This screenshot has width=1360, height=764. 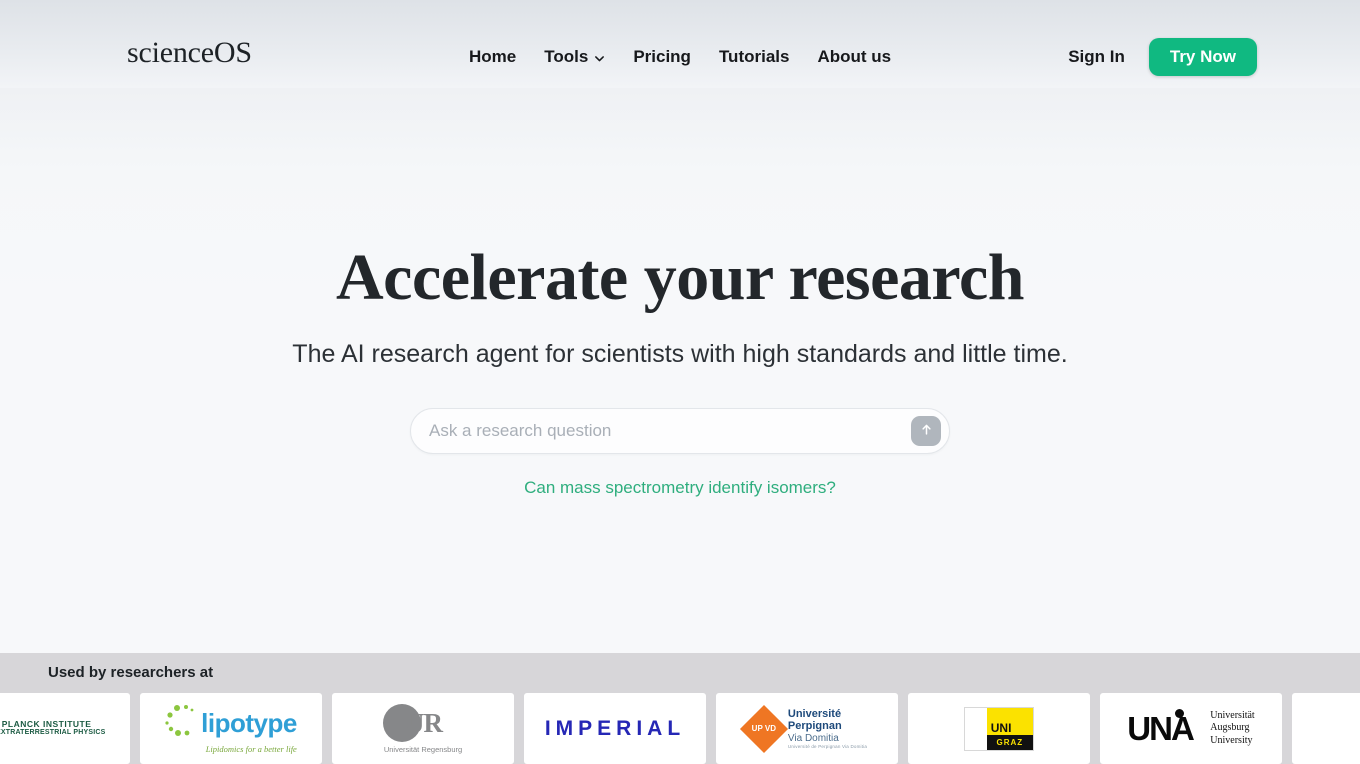 I want to click on regensburg-subtitle: Universität Regensburg, so click(x=423, y=749).